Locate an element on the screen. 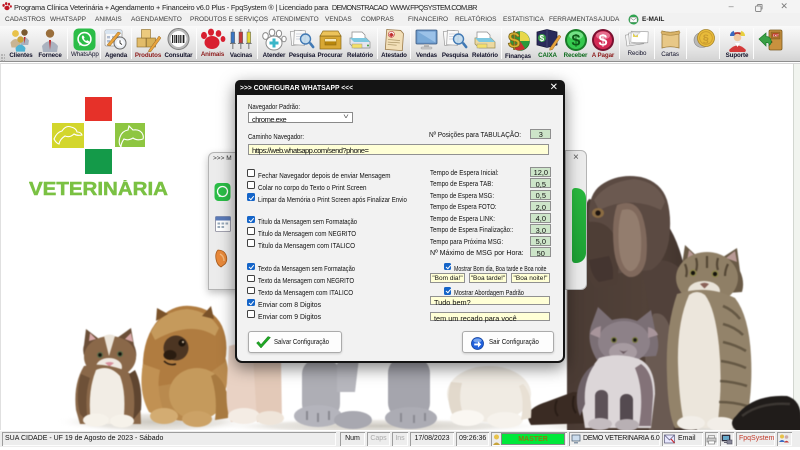 This screenshot has height=450, width=800. svg-text: VETERINÁRIA is located at coordinates (98, 189).